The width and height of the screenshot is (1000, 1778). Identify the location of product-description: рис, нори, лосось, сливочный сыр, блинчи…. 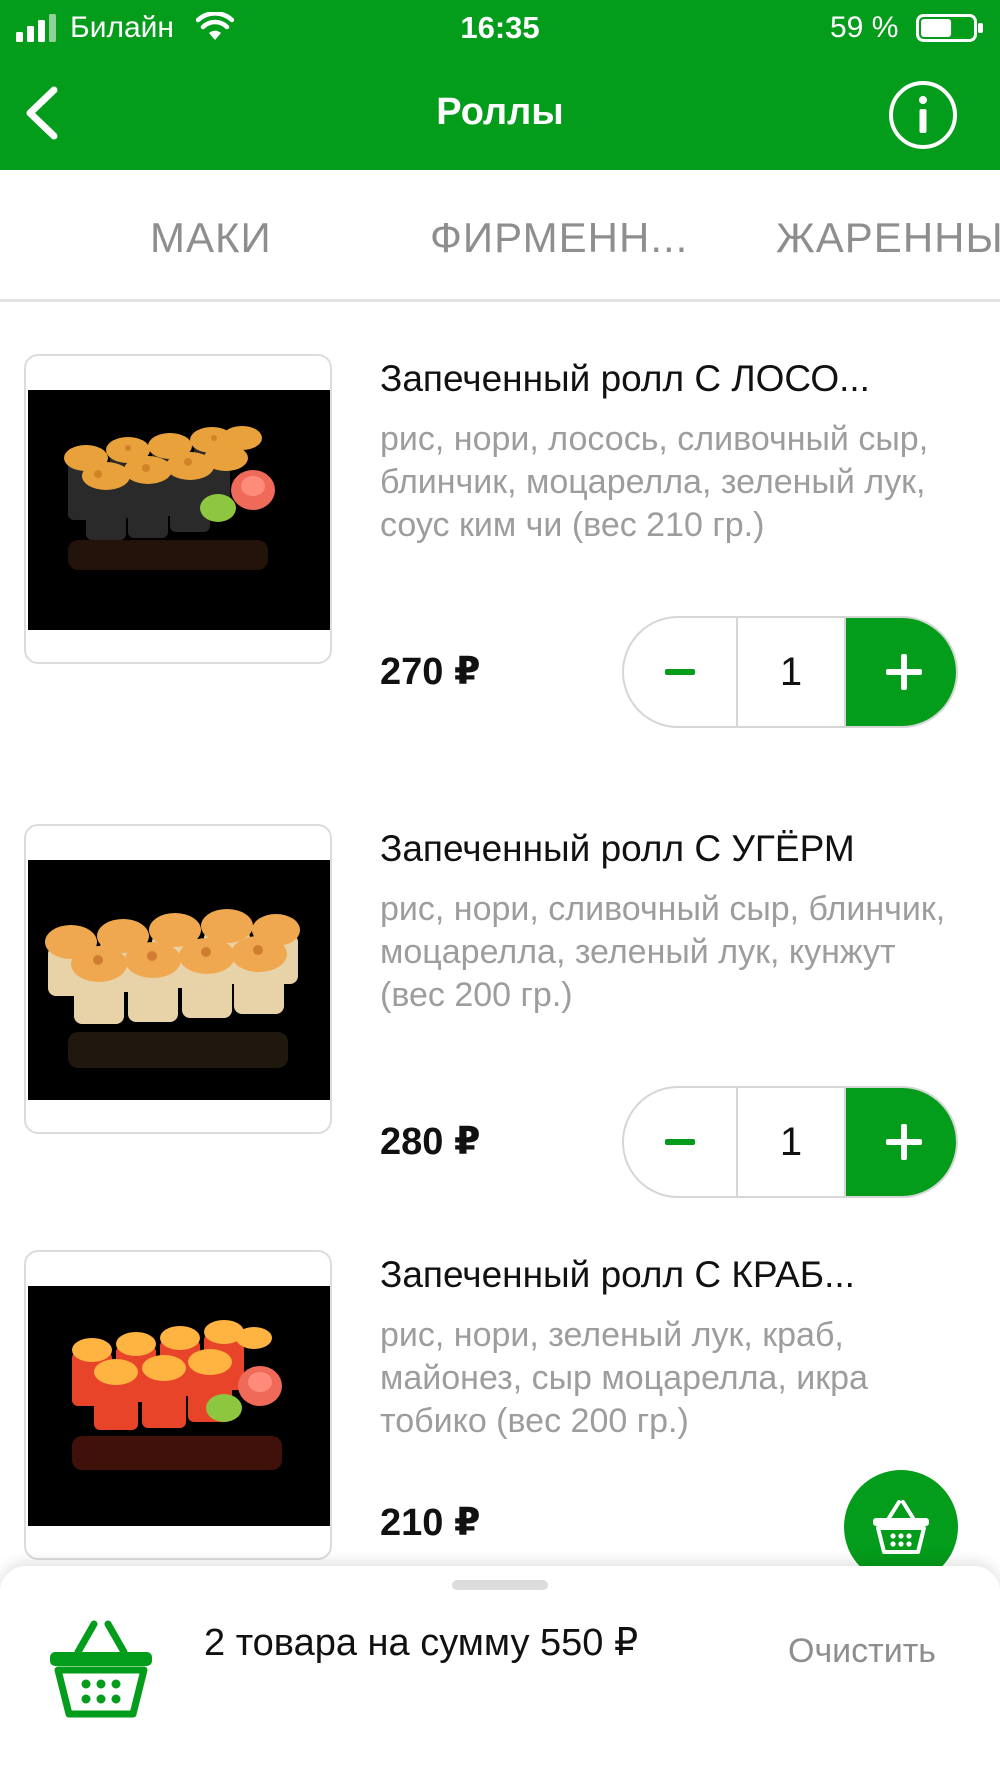
(654, 482).